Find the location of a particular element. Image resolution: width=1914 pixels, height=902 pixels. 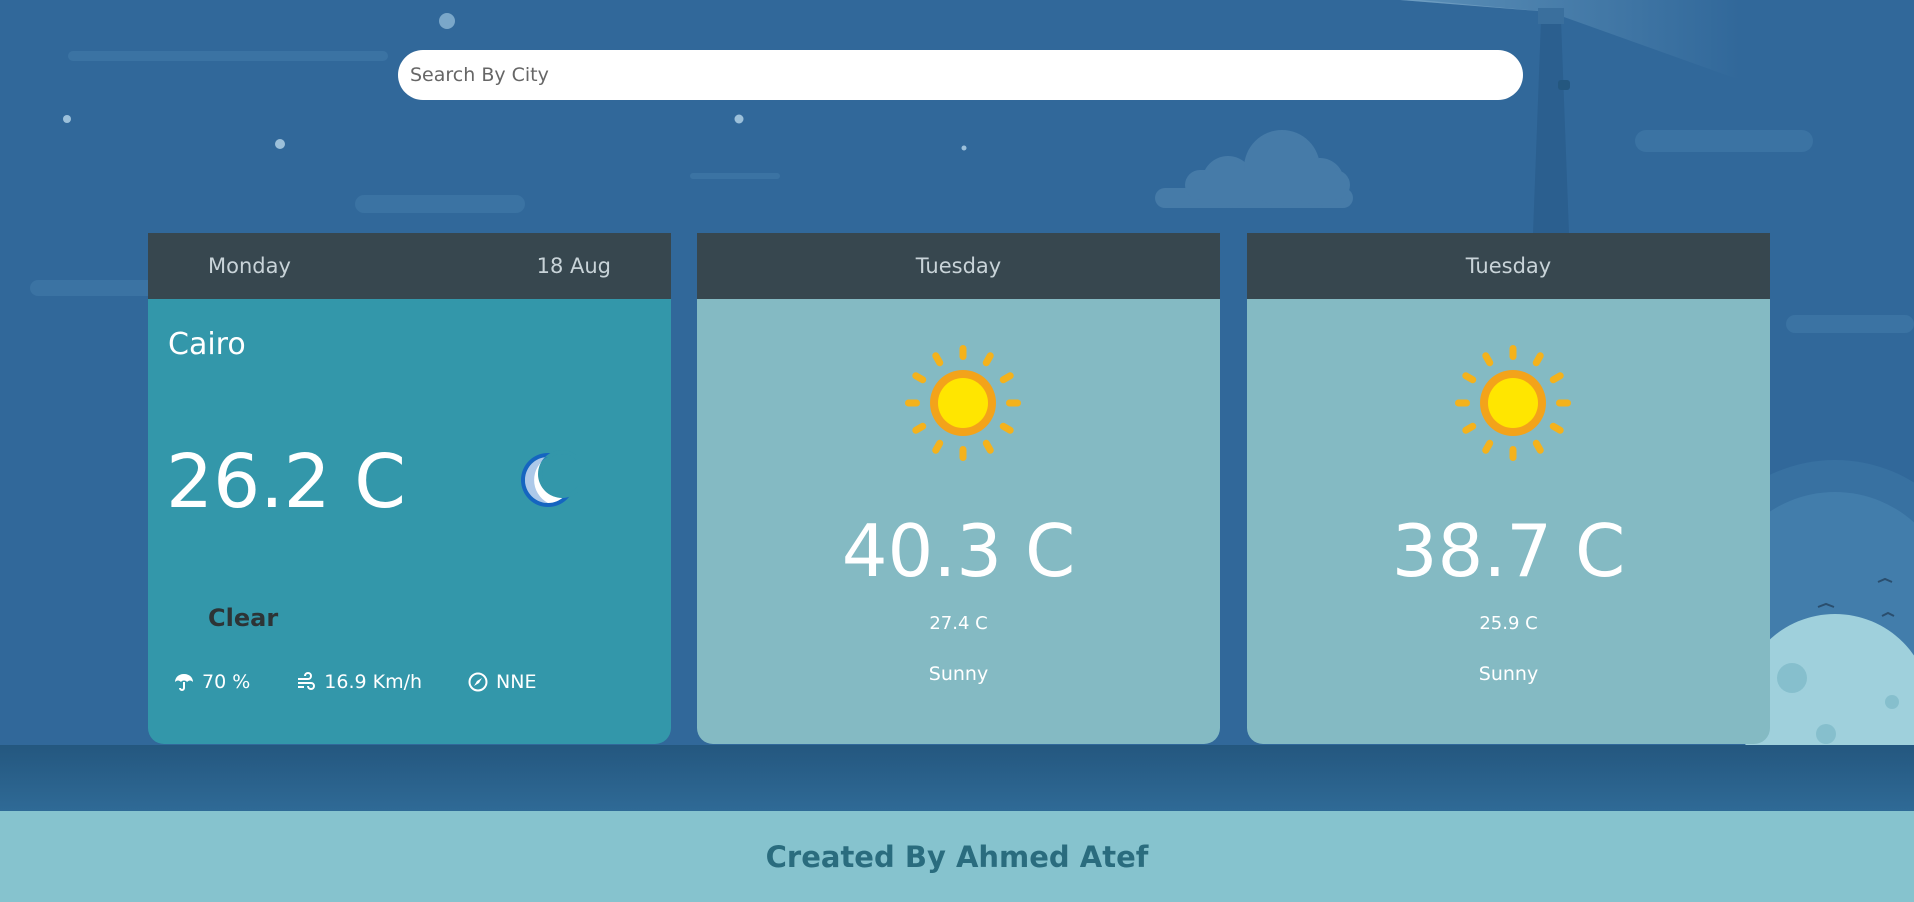

forecast-card-body: 40.3 C 27.4 C Sunny is located at coordinates (958, 521).